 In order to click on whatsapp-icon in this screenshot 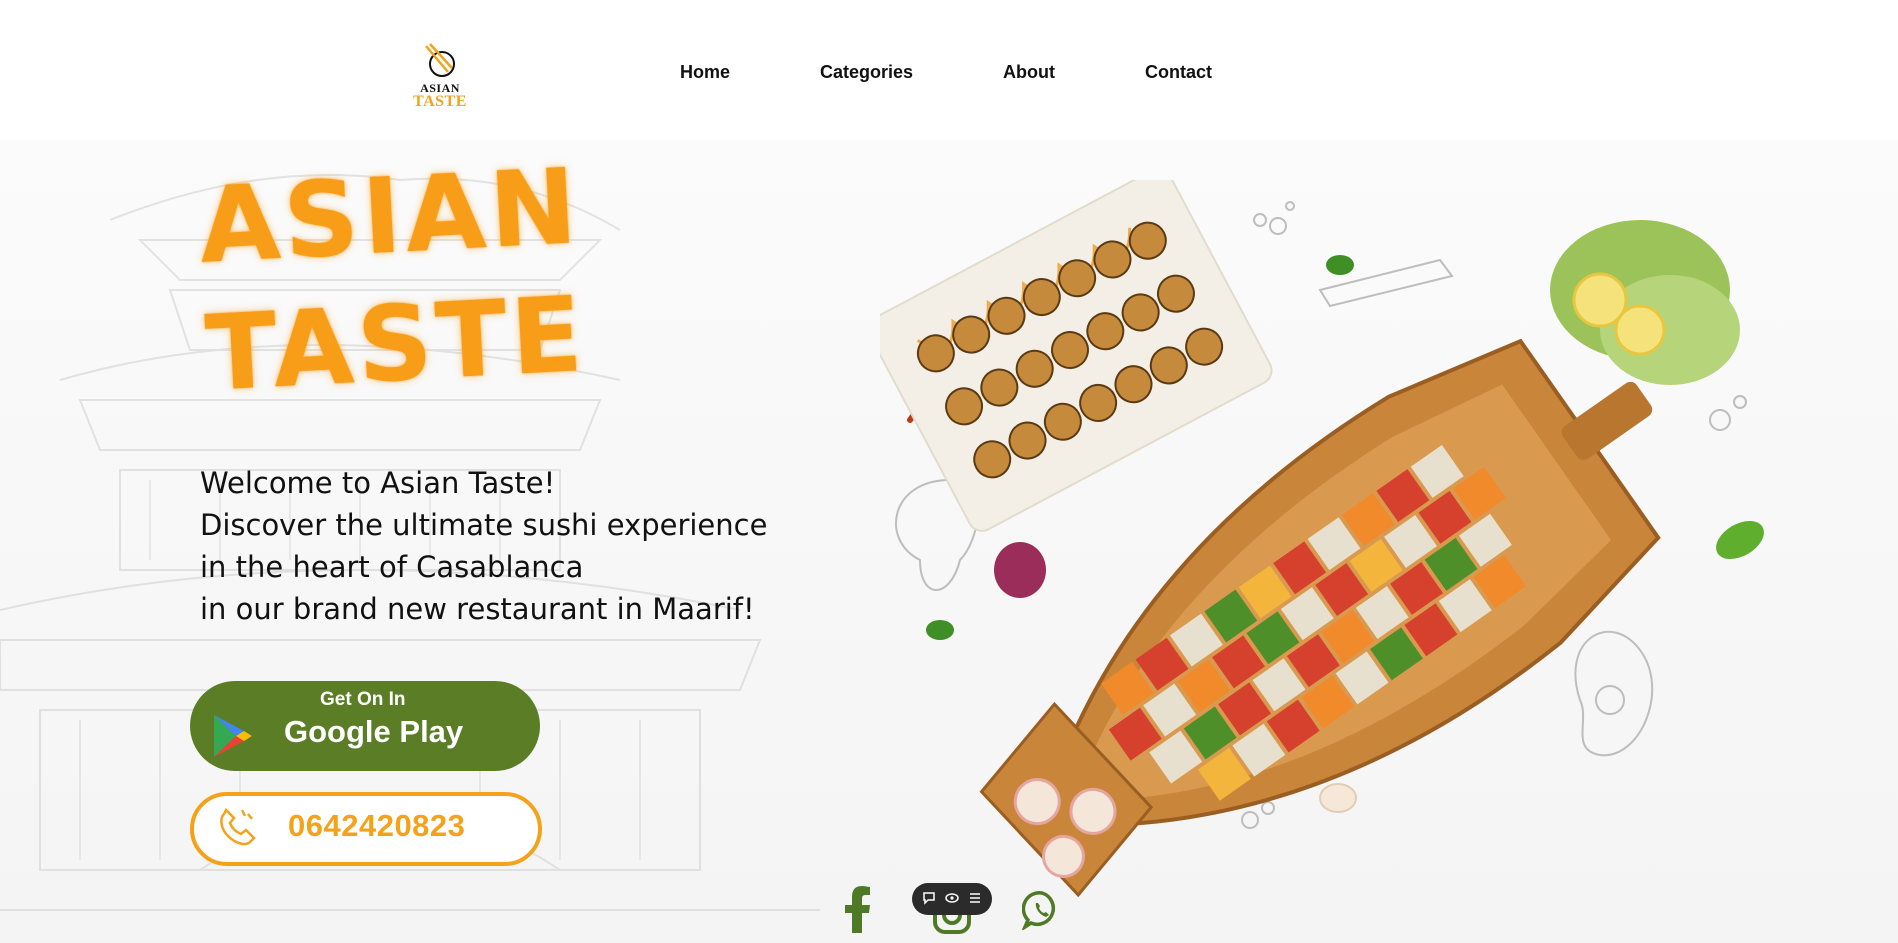, I will do `click(1042, 910)`.